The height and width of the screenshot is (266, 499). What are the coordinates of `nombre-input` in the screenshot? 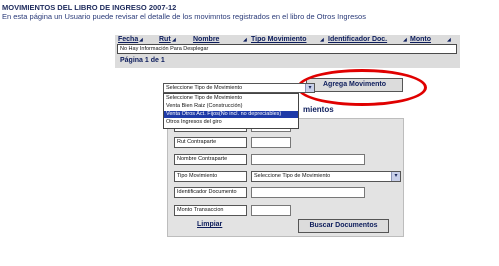 It's located at (308, 159).